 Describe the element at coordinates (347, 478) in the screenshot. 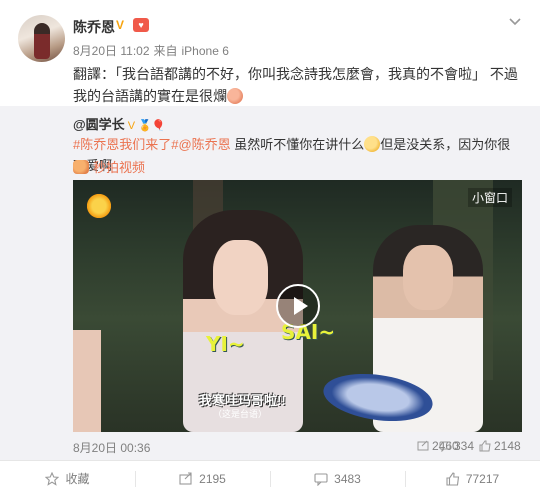

I see `comment-label: 3483` at that location.